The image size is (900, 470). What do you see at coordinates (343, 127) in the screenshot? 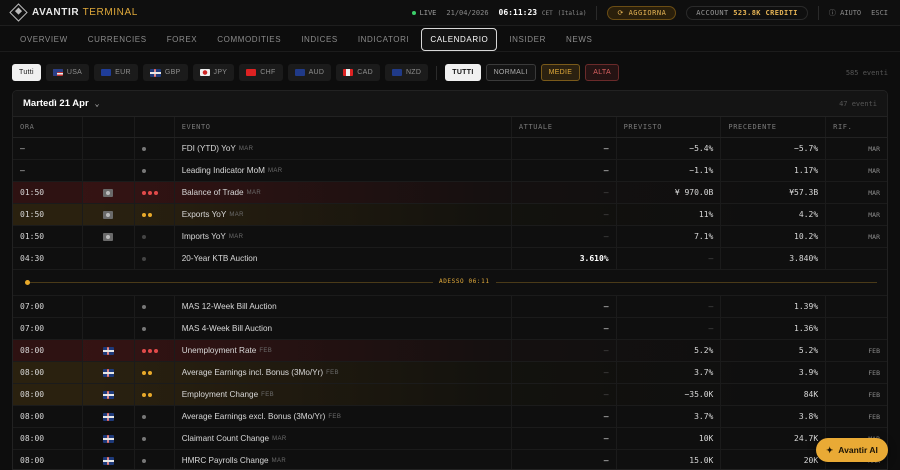
I see `col-evento: EVENTO` at bounding box center [343, 127].